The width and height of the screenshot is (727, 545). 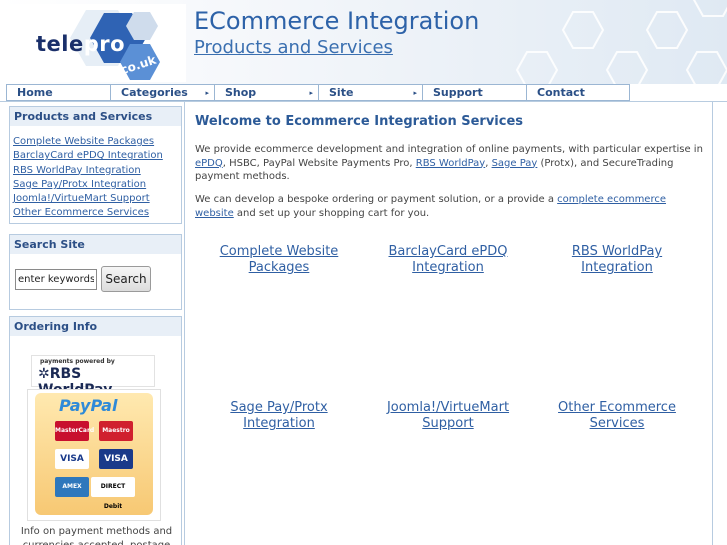 I want to click on rbs-worldpay-link: RBS WorldPay, so click(x=450, y=163).